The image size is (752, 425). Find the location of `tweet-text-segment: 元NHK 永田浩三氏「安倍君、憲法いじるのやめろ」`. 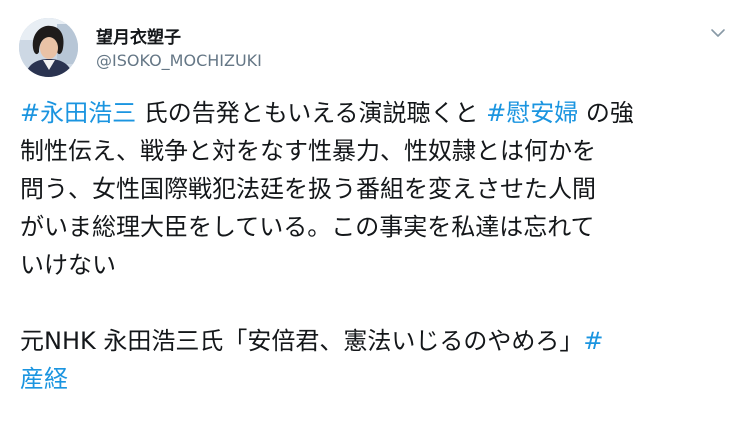

tweet-text-segment: 元NHK 永田浩三氏「安倍君、憲法いじるのやめろ」 is located at coordinates (302, 341).